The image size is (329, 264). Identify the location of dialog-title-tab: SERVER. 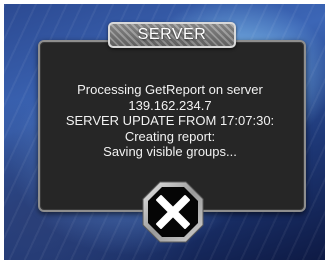
(172, 35).